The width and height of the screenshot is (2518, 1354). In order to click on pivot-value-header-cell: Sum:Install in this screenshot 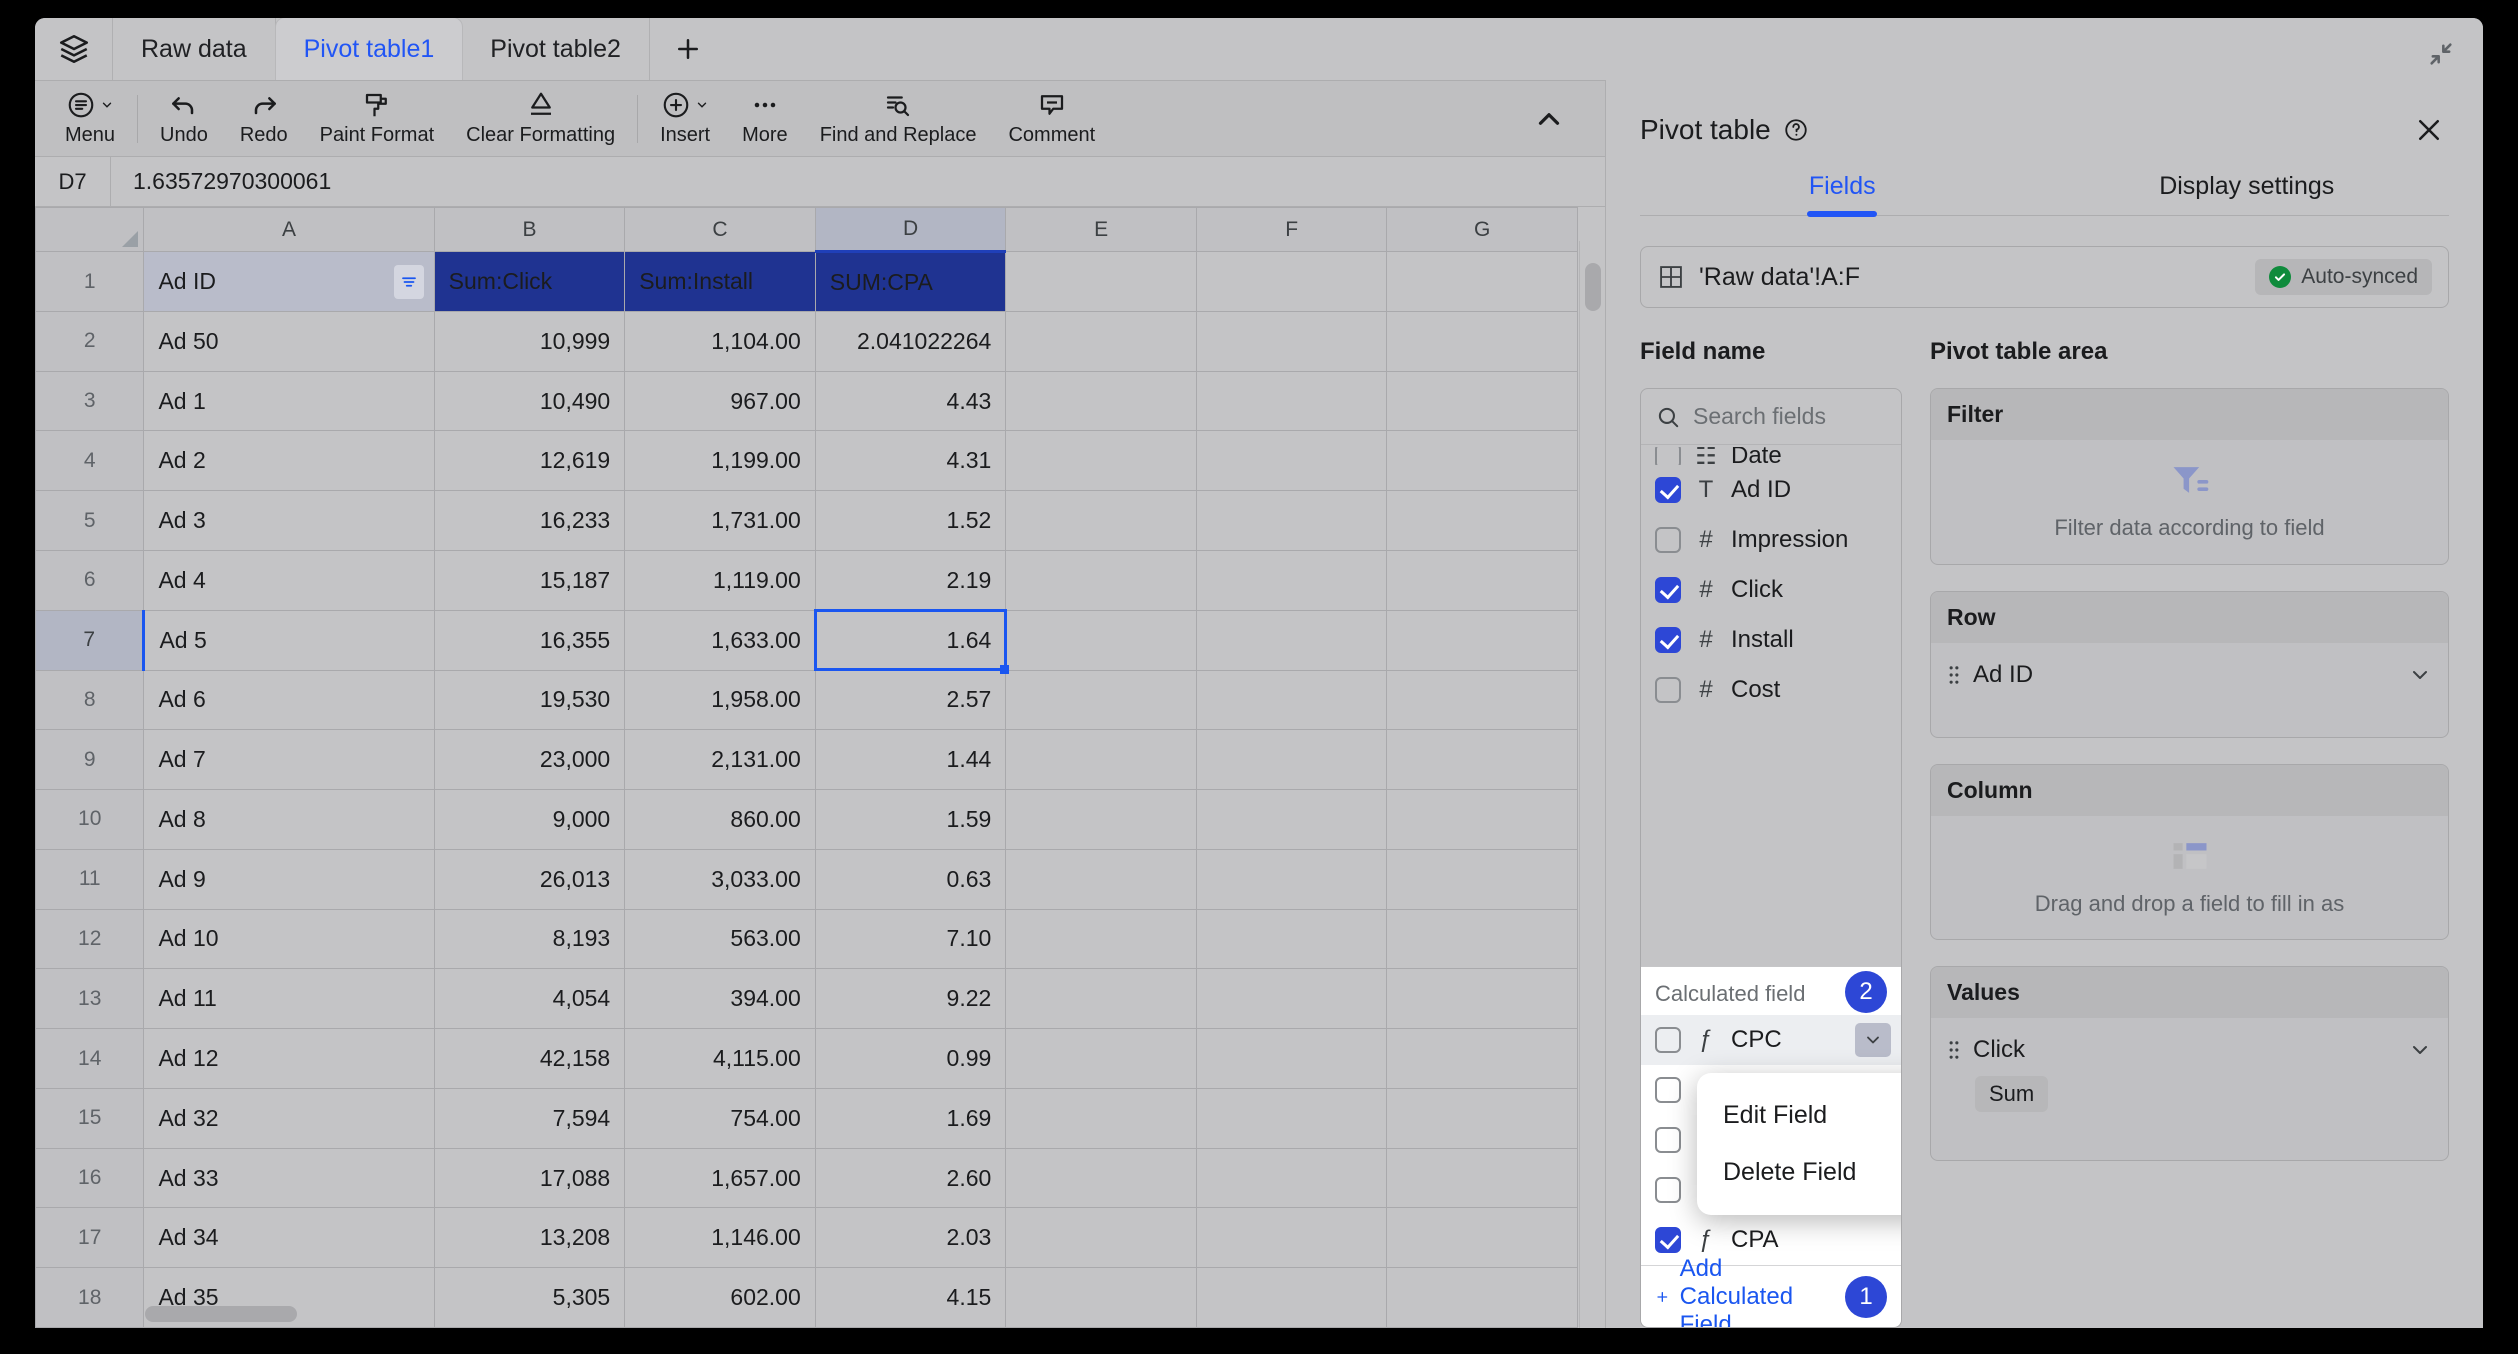, I will do `click(720, 281)`.